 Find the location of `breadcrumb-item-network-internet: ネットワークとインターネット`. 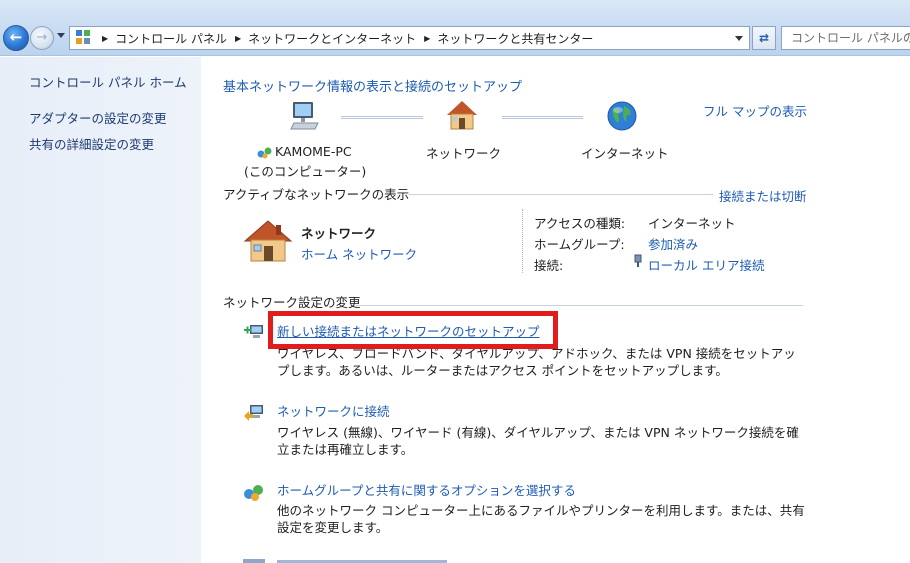

breadcrumb-item-network-internet: ネットワークとインターネット is located at coordinates (332, 38).